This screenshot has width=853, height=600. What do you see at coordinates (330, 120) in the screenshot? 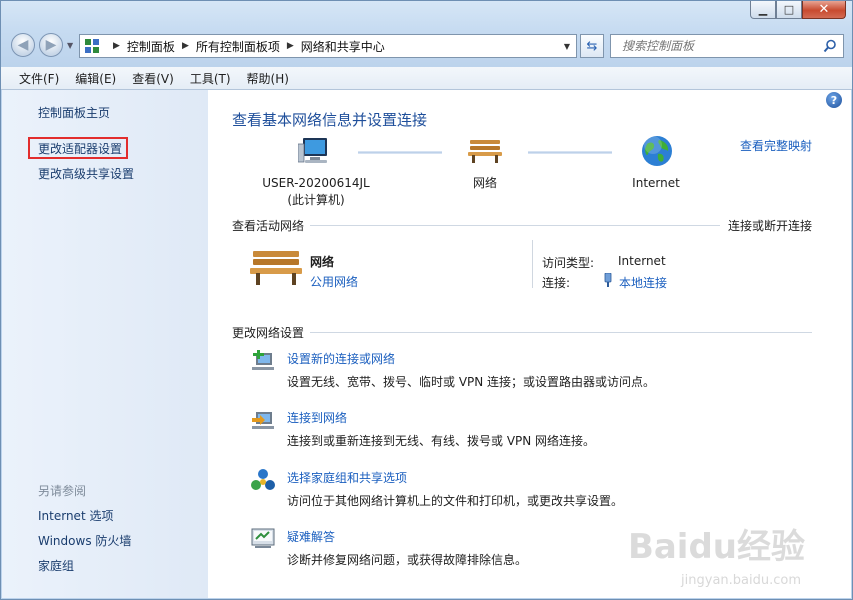
I see `page-title: 查看基本网络信息并设置连接` at bounding box center [330, 120].